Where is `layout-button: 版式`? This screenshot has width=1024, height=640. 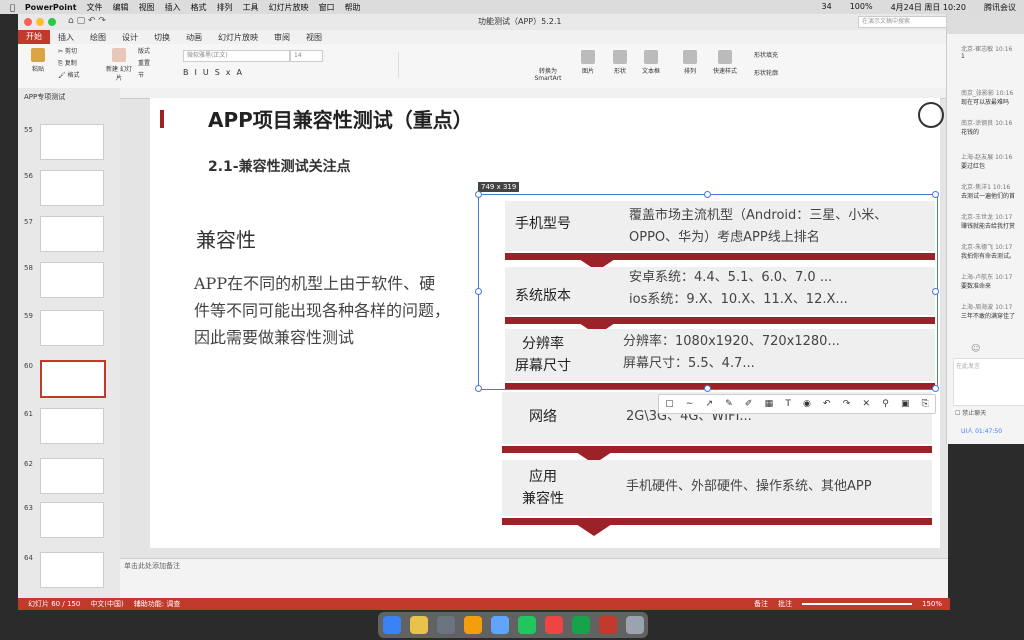
layout-button: 版式 is located at coordinates (144, 50).